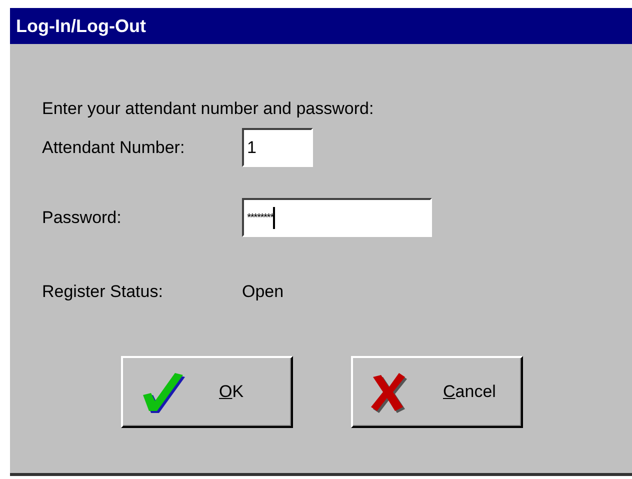  What do you see at coordinates (437, 392) in the screenshot?
I see `cancel-button: Cancel` at bounding box center [437, 392].